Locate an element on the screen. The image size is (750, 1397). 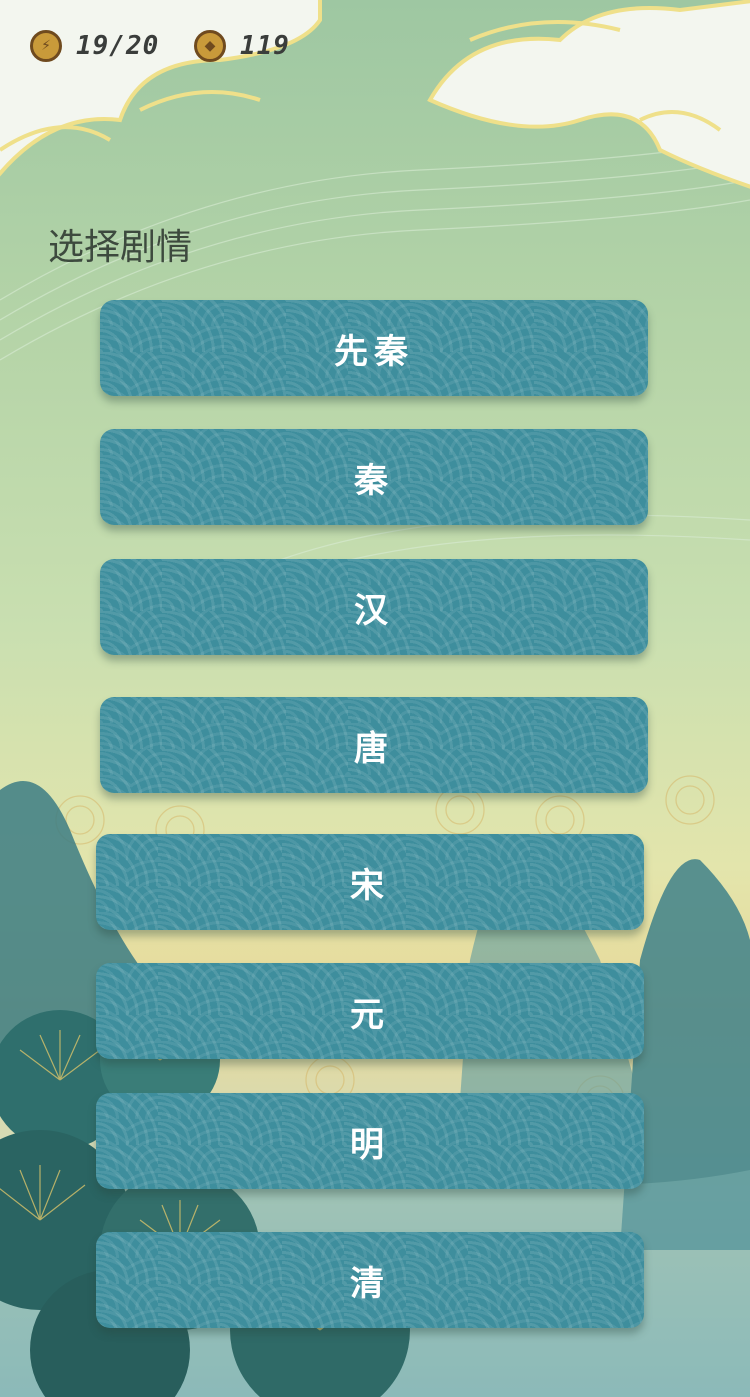
era-button-qing: 清 is located at coordinates (370, 1280).